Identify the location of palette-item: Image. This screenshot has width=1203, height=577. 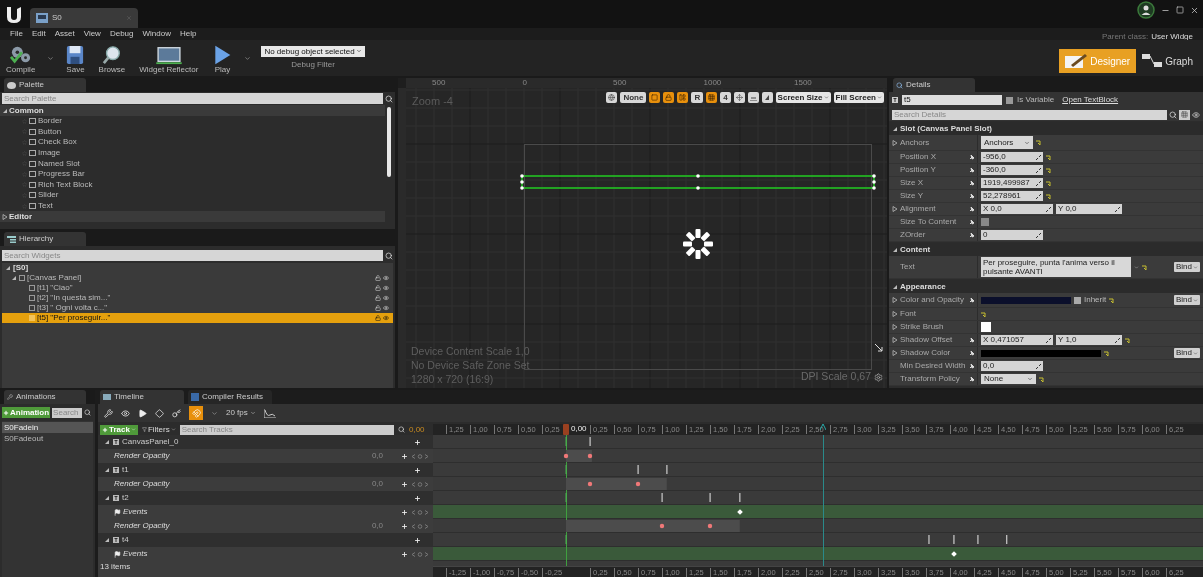
(197, 153).